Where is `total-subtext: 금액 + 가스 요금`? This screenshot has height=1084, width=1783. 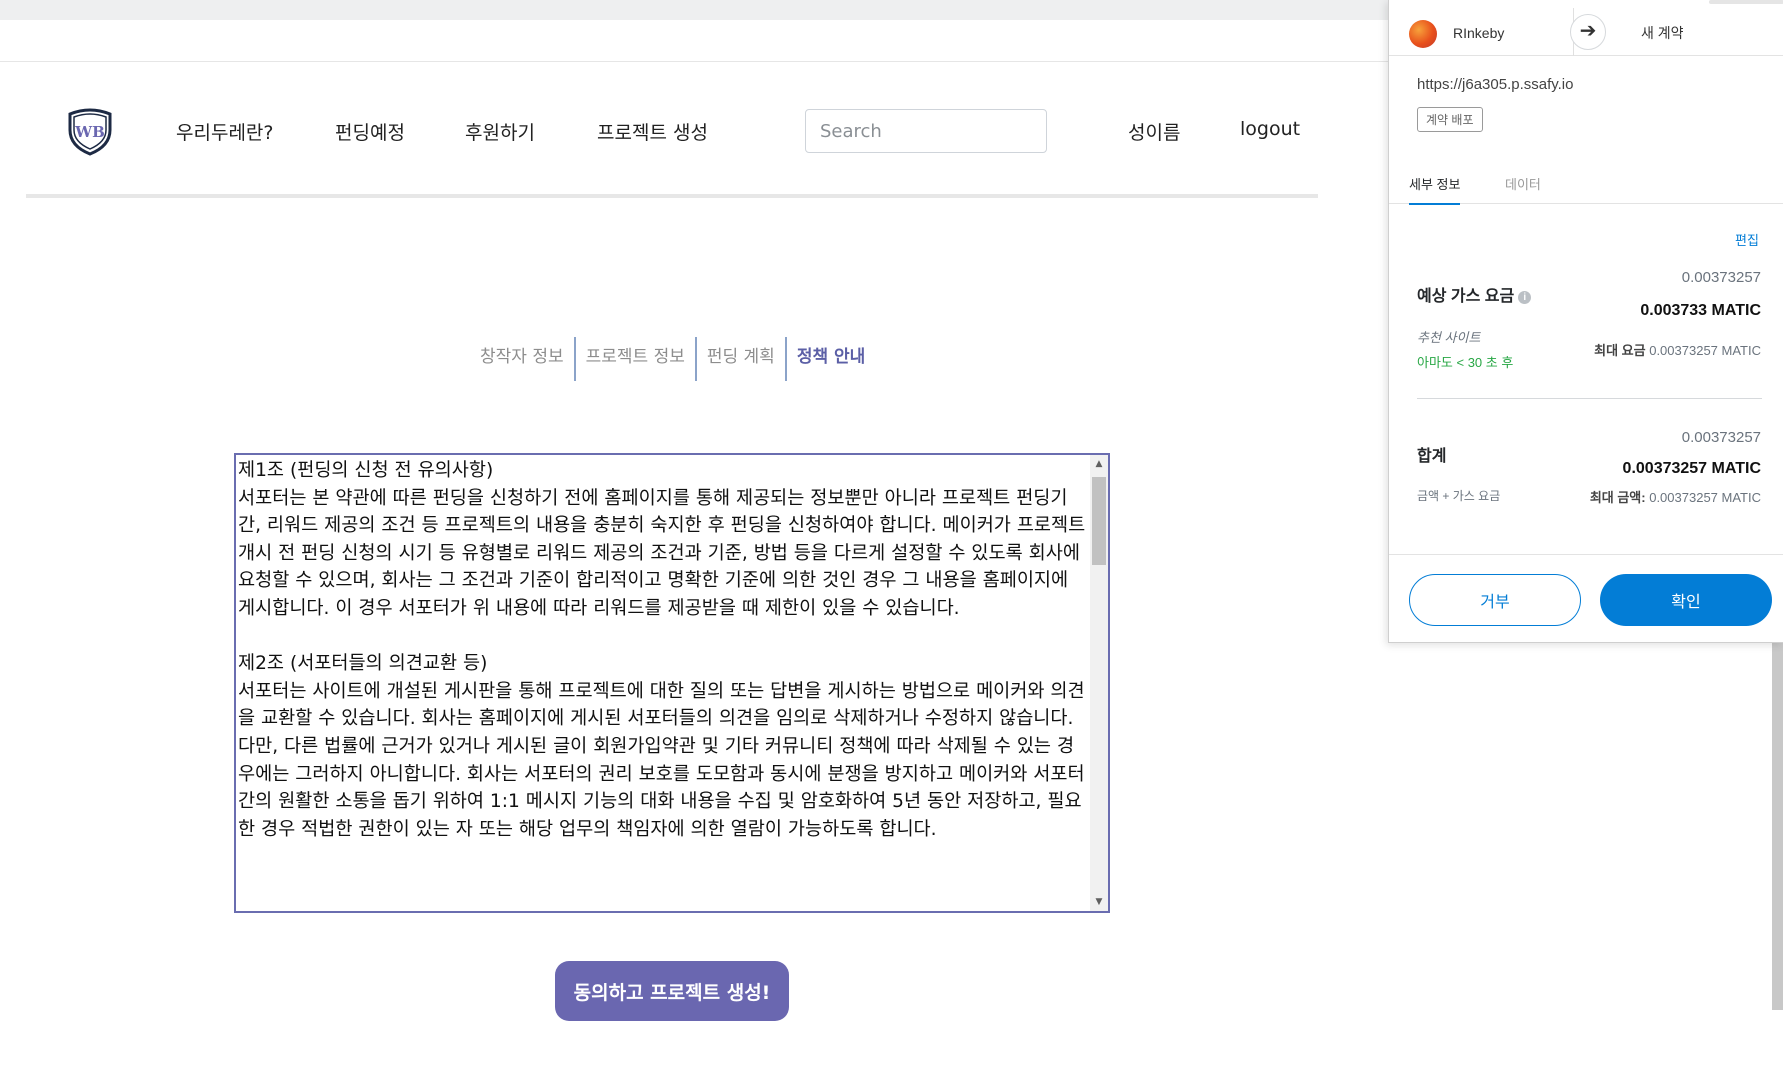
total-subtext: 금액 + 가스 요금 is located at coordinates (1459, 496).